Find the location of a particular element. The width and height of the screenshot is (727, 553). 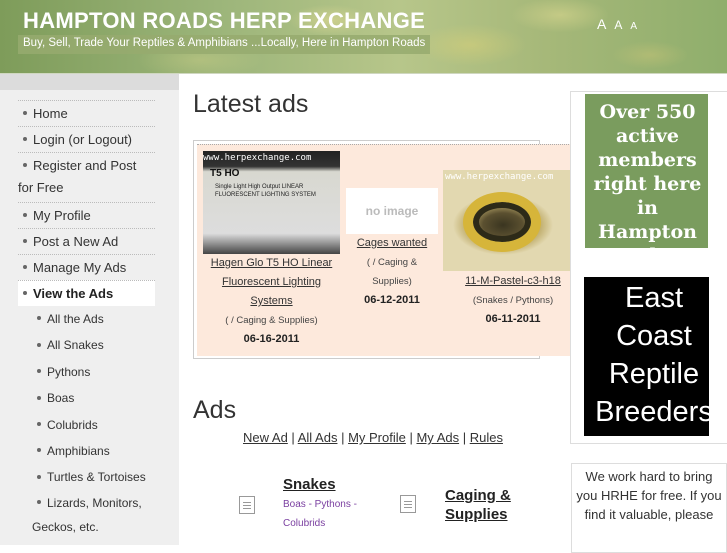

sidebar-item-post-ad: Post a New Ad is located at coordinates (86, 241).